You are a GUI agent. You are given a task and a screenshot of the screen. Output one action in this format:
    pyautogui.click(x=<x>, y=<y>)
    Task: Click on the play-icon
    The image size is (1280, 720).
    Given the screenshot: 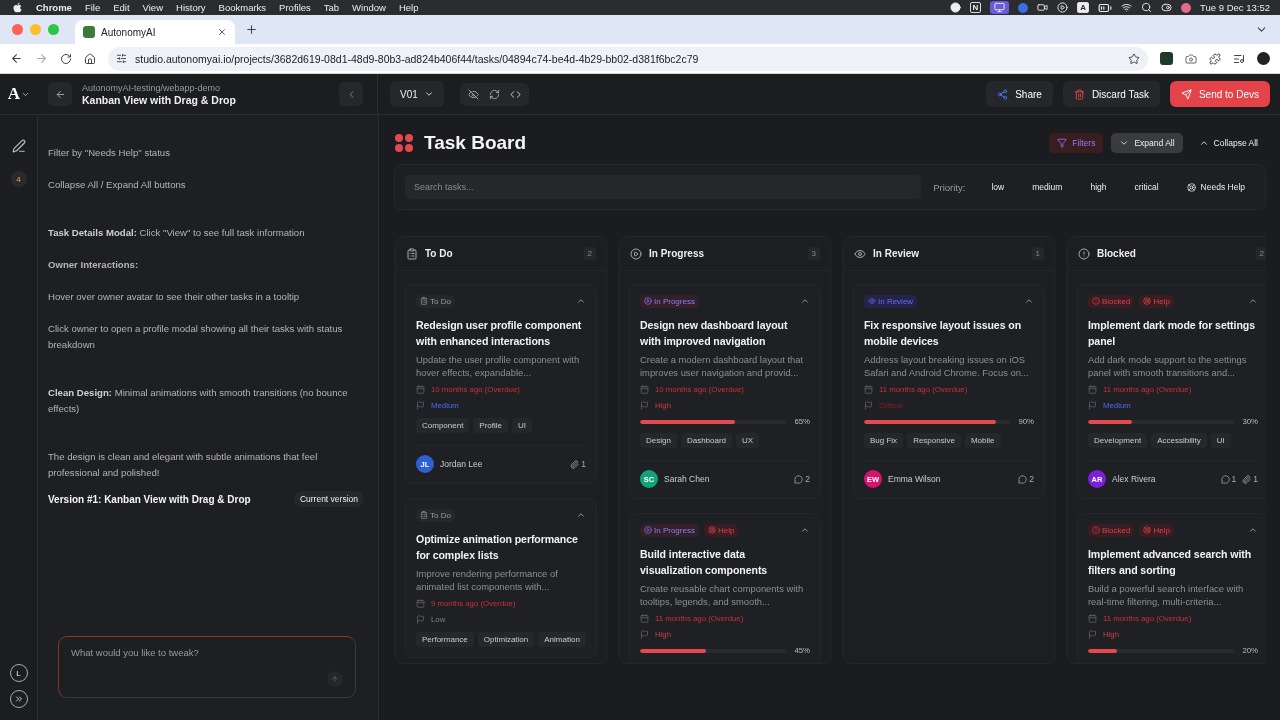 What is the action you would take?
    pyautogui.click(x=1063, y=7)
    